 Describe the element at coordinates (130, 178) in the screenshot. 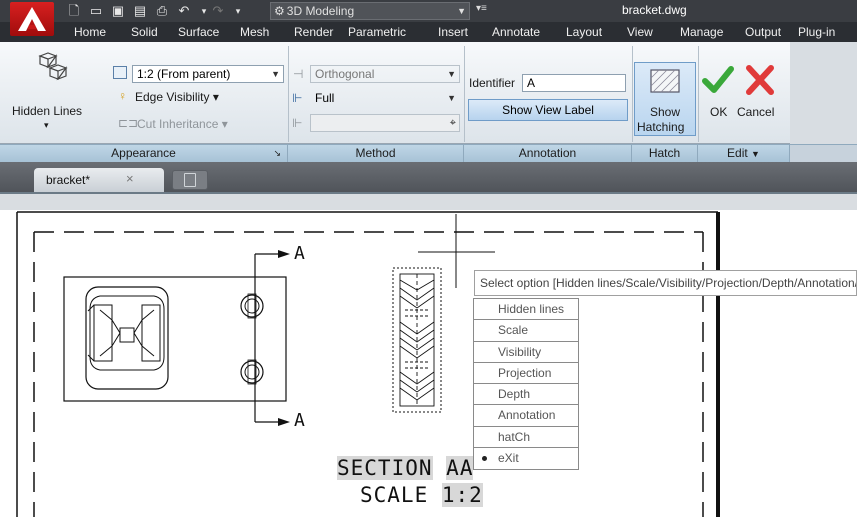

I see `close-icon: ×` at that location.